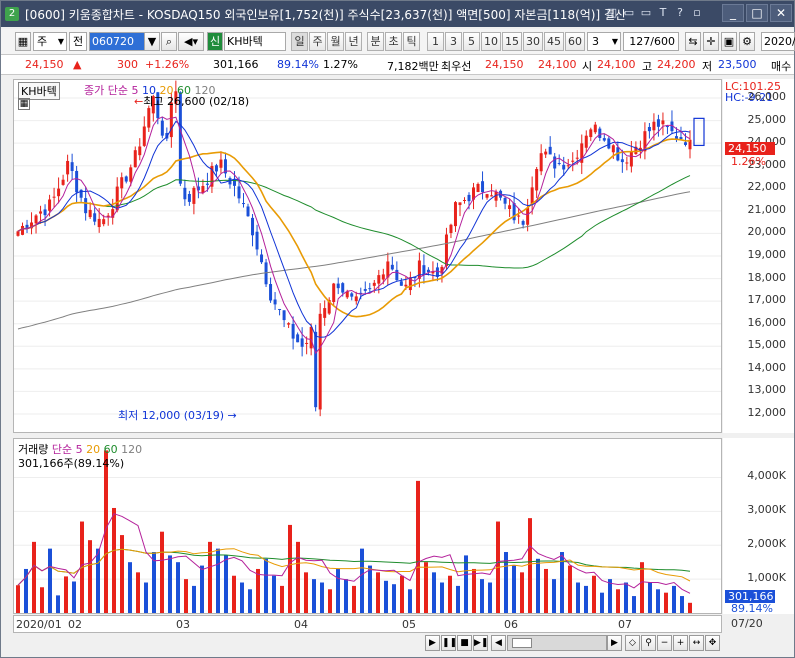 This screenshot has width=795, height=658. Describe the element at coordinates (393, 41) in the screenshot. I see `tab-second: 초` at that location.